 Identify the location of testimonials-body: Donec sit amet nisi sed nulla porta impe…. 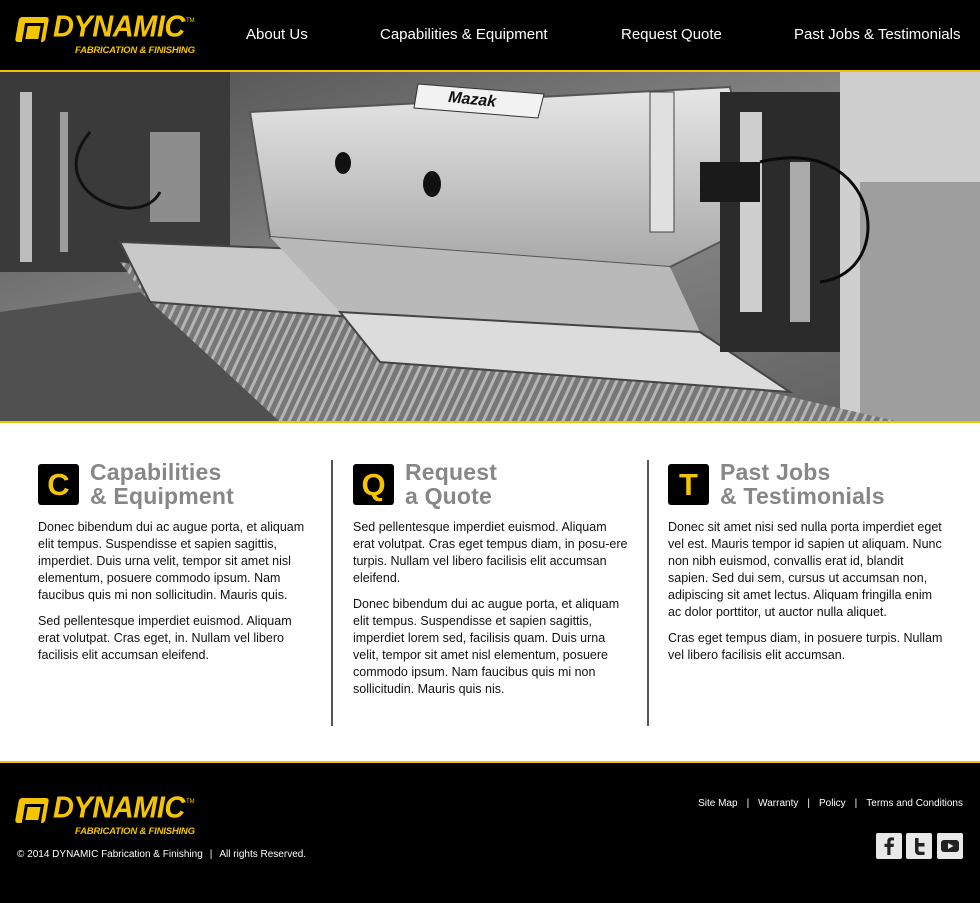
(805, 596).